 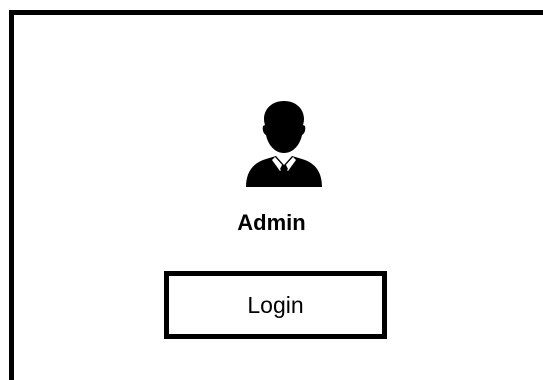 I want to click on user-tie-icon, so click(x=284, y=143).